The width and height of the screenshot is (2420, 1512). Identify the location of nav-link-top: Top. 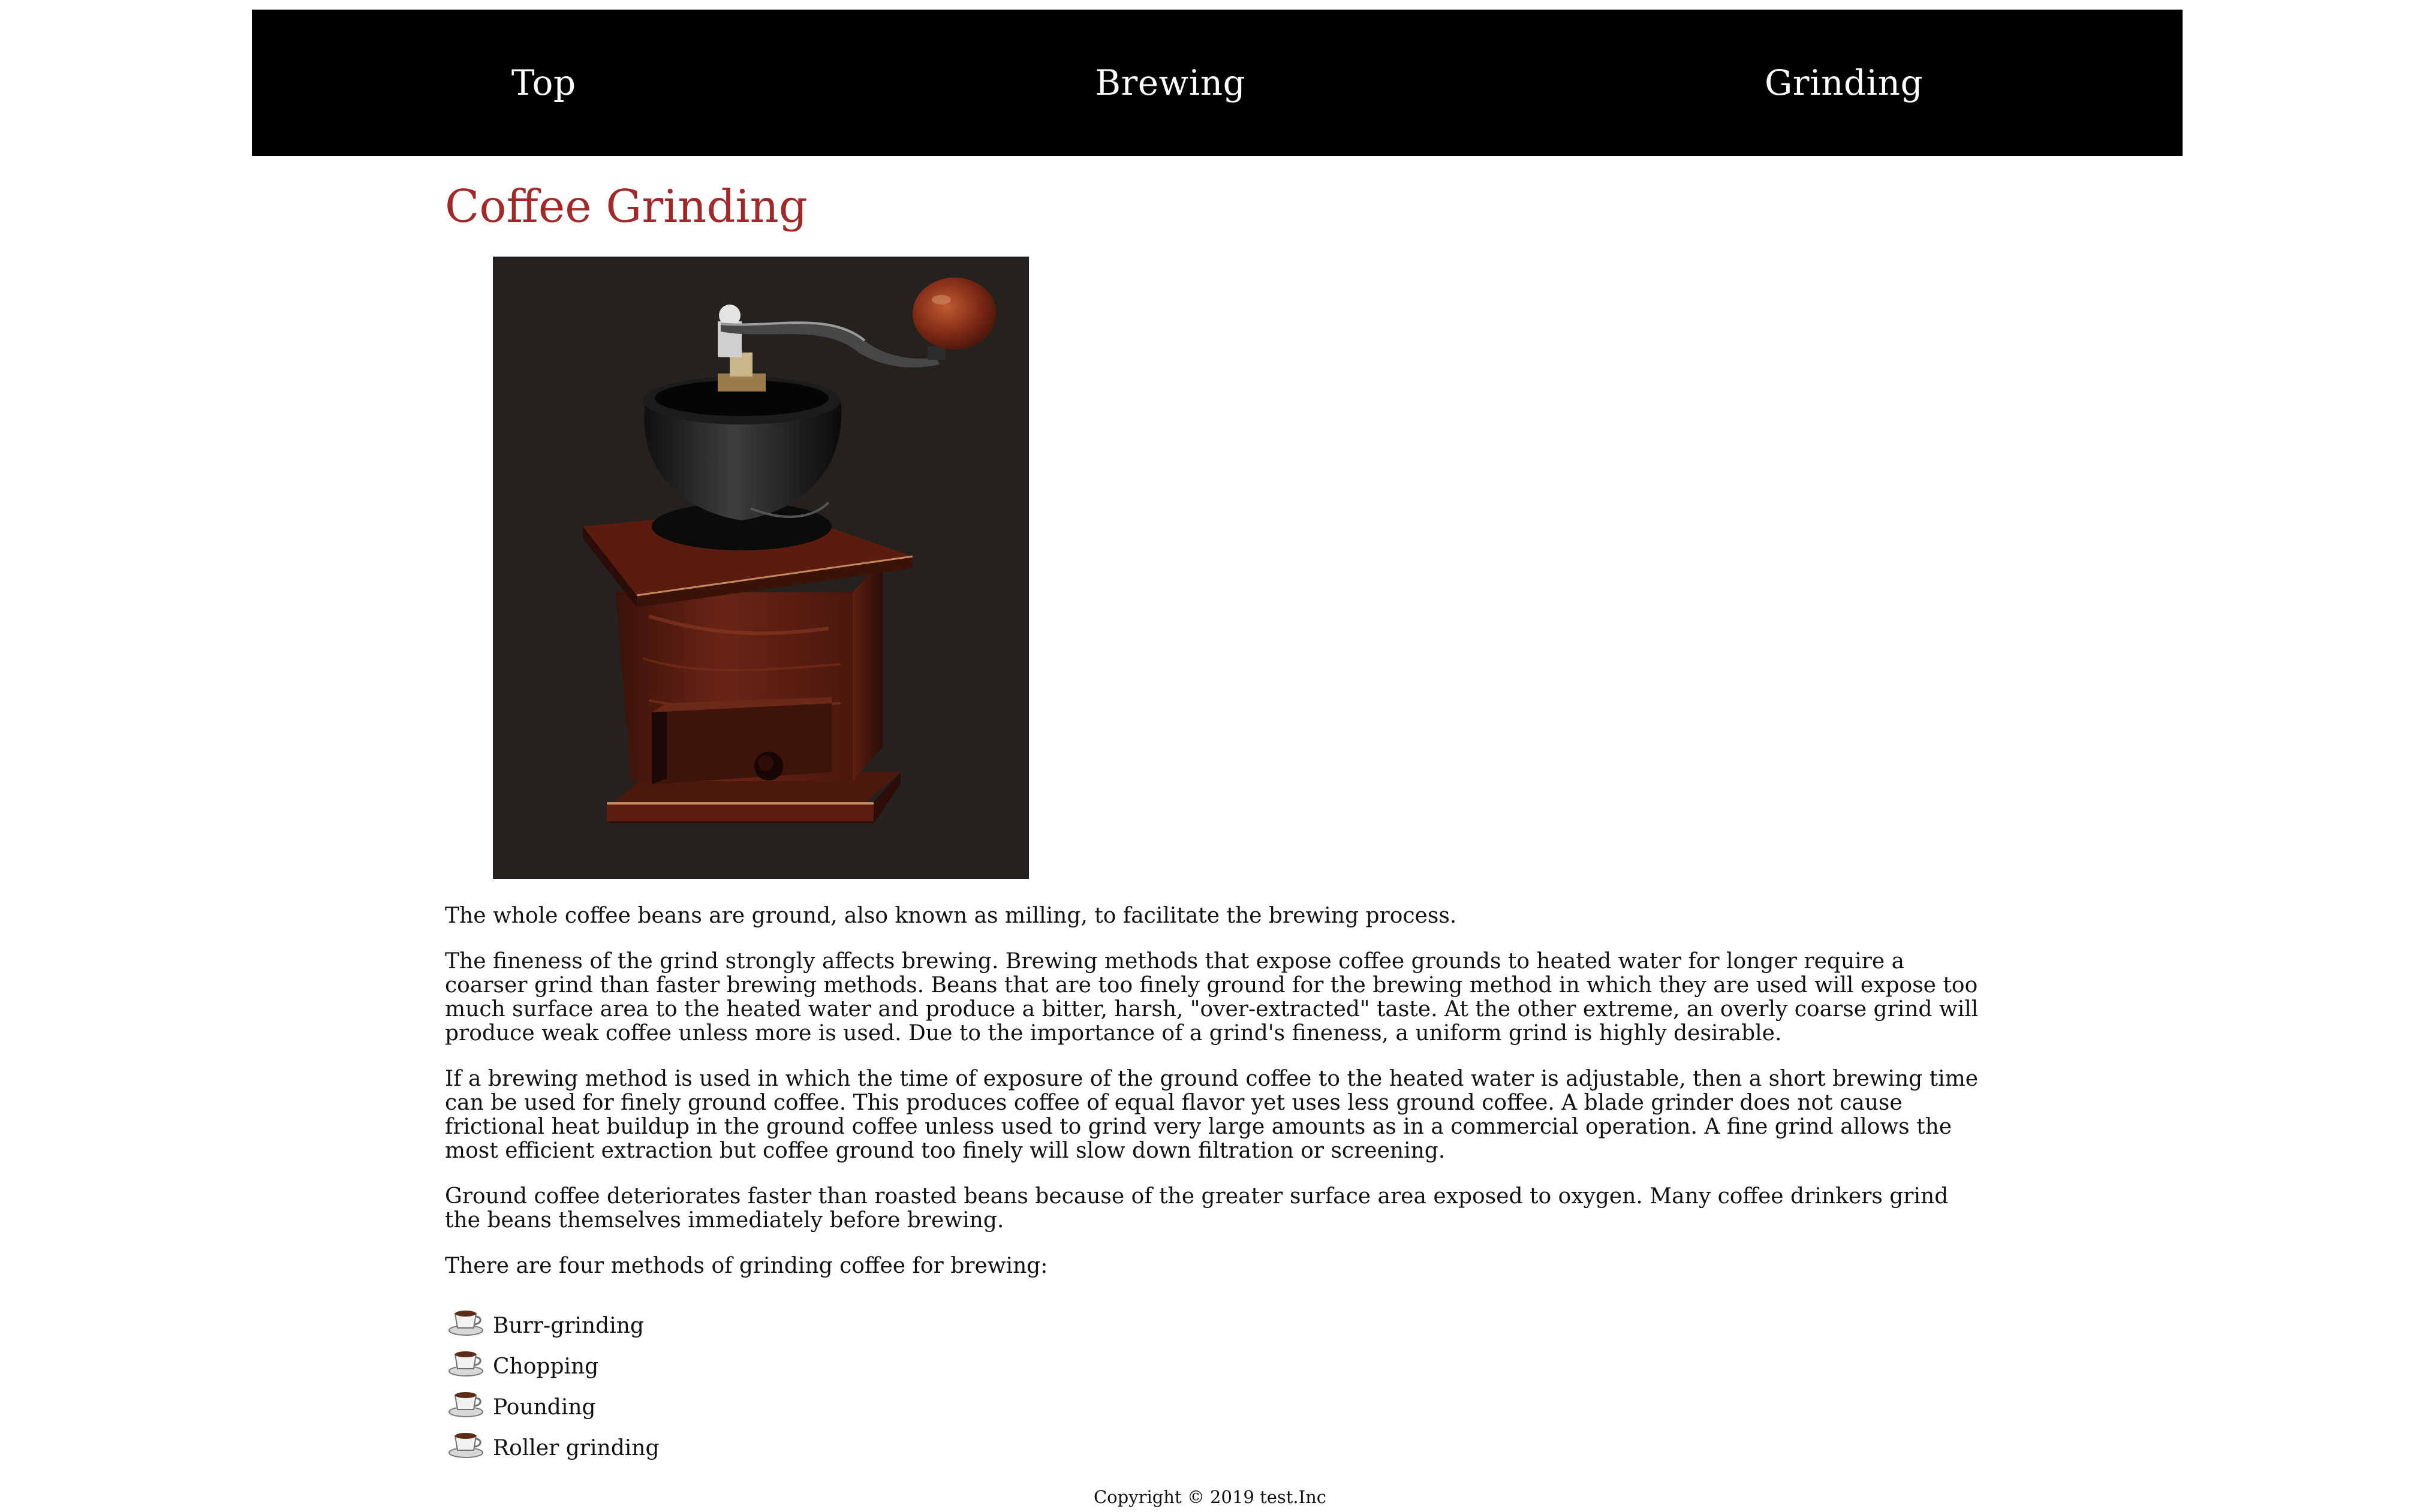
(543, 82).